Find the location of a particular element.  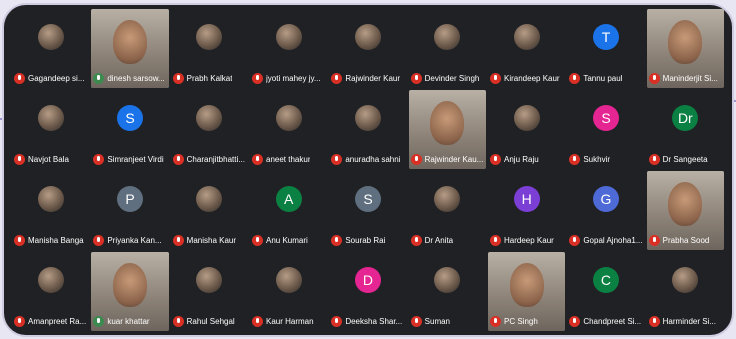

participant-tile: Devinder Singh is located at coordinates (447, 48).